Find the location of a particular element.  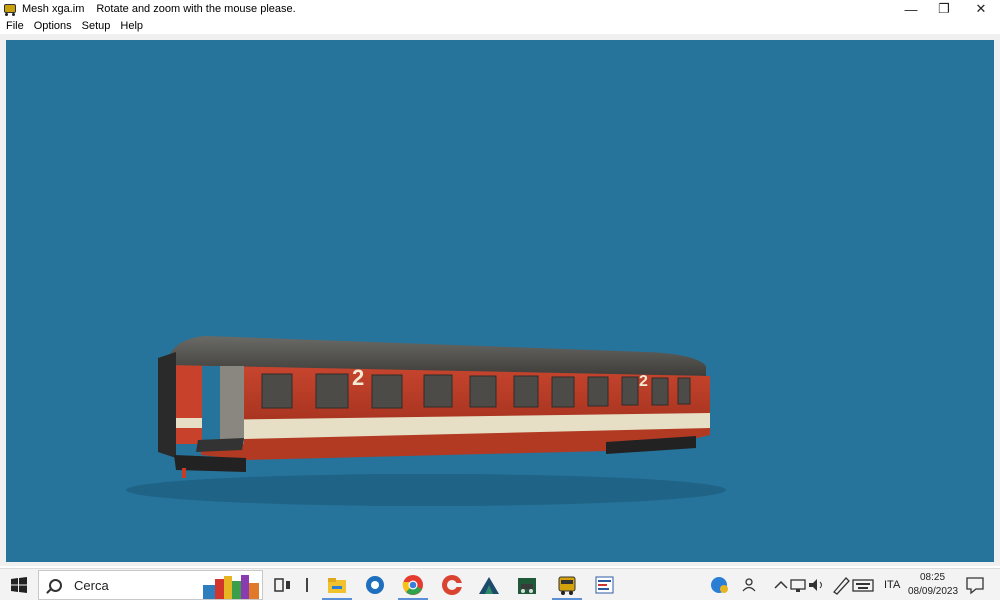

restore-icon: ❐ is located at coordinates (944, 8).